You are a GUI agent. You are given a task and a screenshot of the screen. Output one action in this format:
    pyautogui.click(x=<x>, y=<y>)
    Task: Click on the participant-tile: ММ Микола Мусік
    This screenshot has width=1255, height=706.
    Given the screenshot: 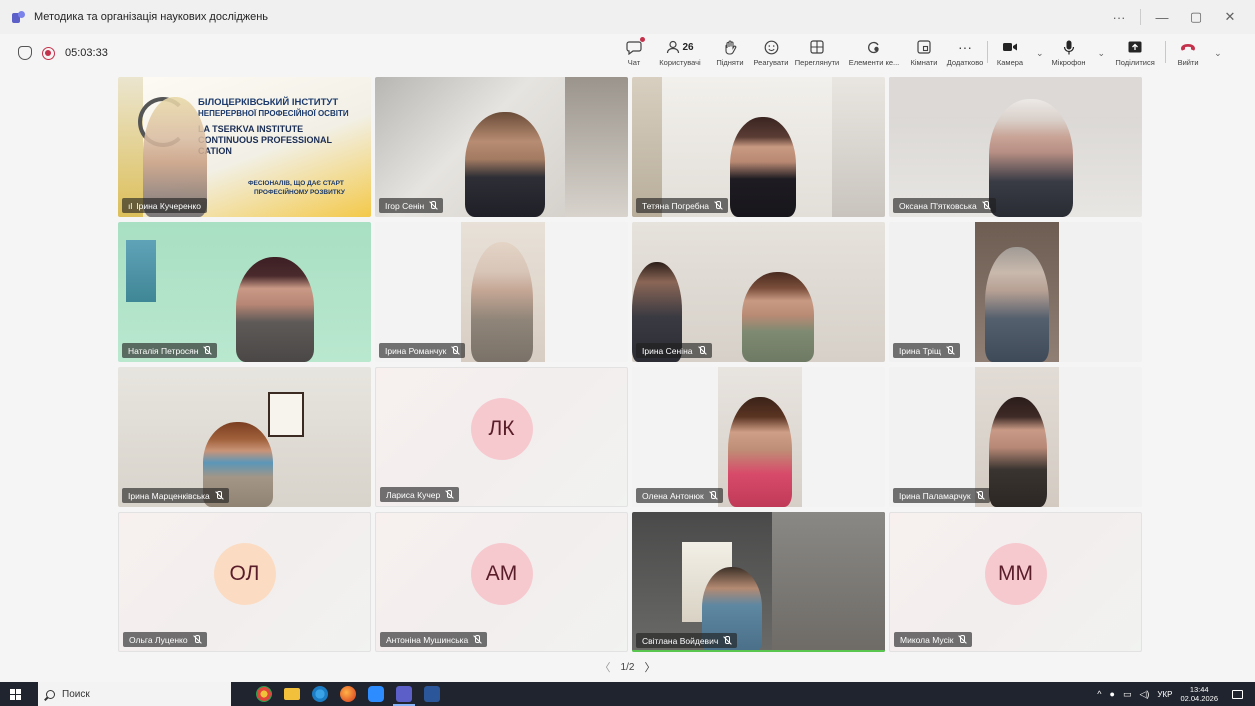 What is the action you would take?
    pyautogui.click(x=1015, y=582)
    